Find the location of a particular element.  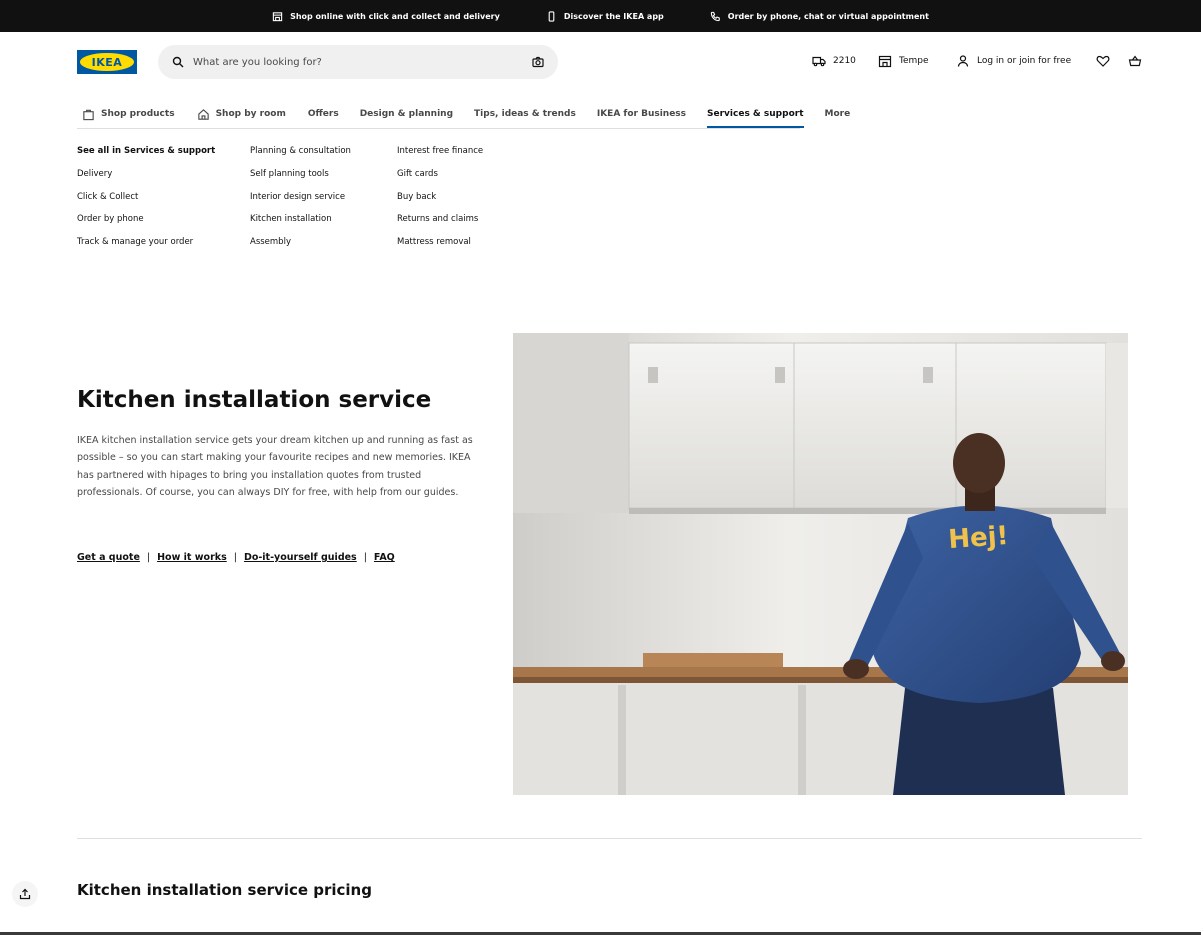

login-button: Log in or join for free is located at coordinates (1013, 61).